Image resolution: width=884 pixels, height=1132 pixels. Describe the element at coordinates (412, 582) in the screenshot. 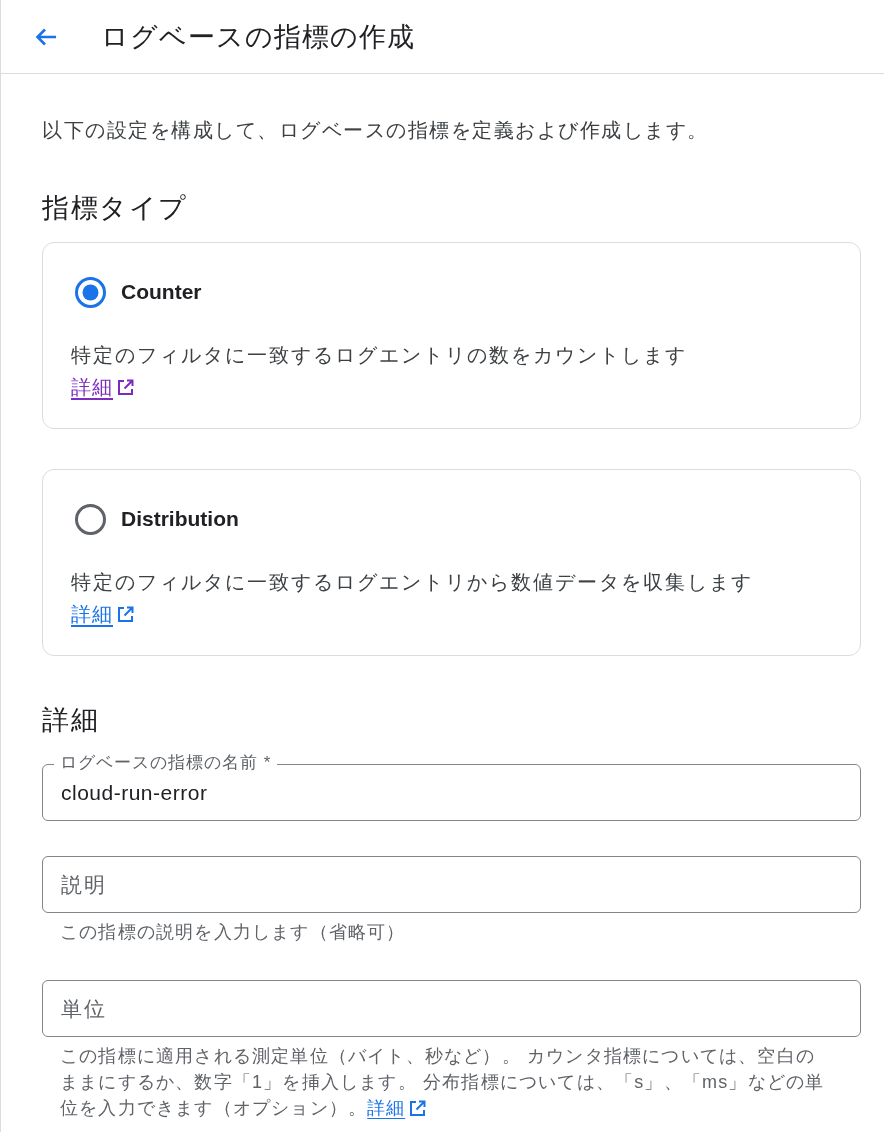

I see `option-description: 特定のフィルタに一致するログエントリから数値データを収集します` at that location.